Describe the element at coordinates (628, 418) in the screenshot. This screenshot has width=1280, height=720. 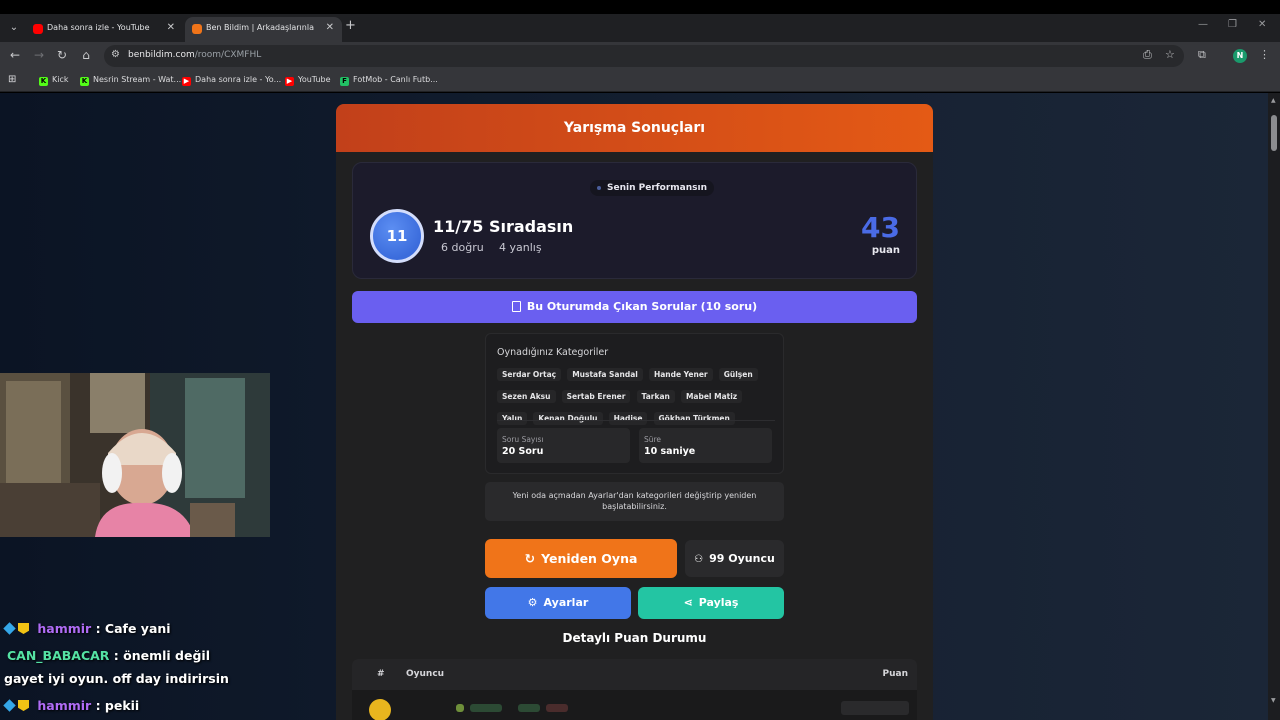
I see `category-chip: Hadise` at that location.